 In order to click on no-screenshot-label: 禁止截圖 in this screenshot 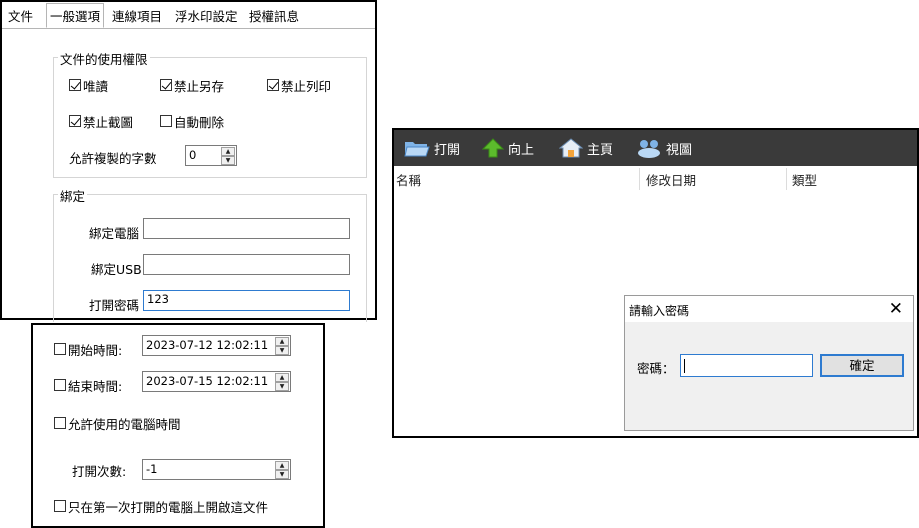, I will do `click(108, 122)`.